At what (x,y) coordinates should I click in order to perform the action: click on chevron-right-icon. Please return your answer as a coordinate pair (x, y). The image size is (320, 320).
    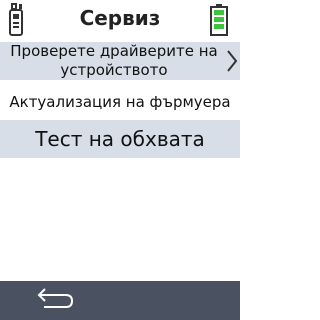
    Looking at the image, I should click on (232, 61).